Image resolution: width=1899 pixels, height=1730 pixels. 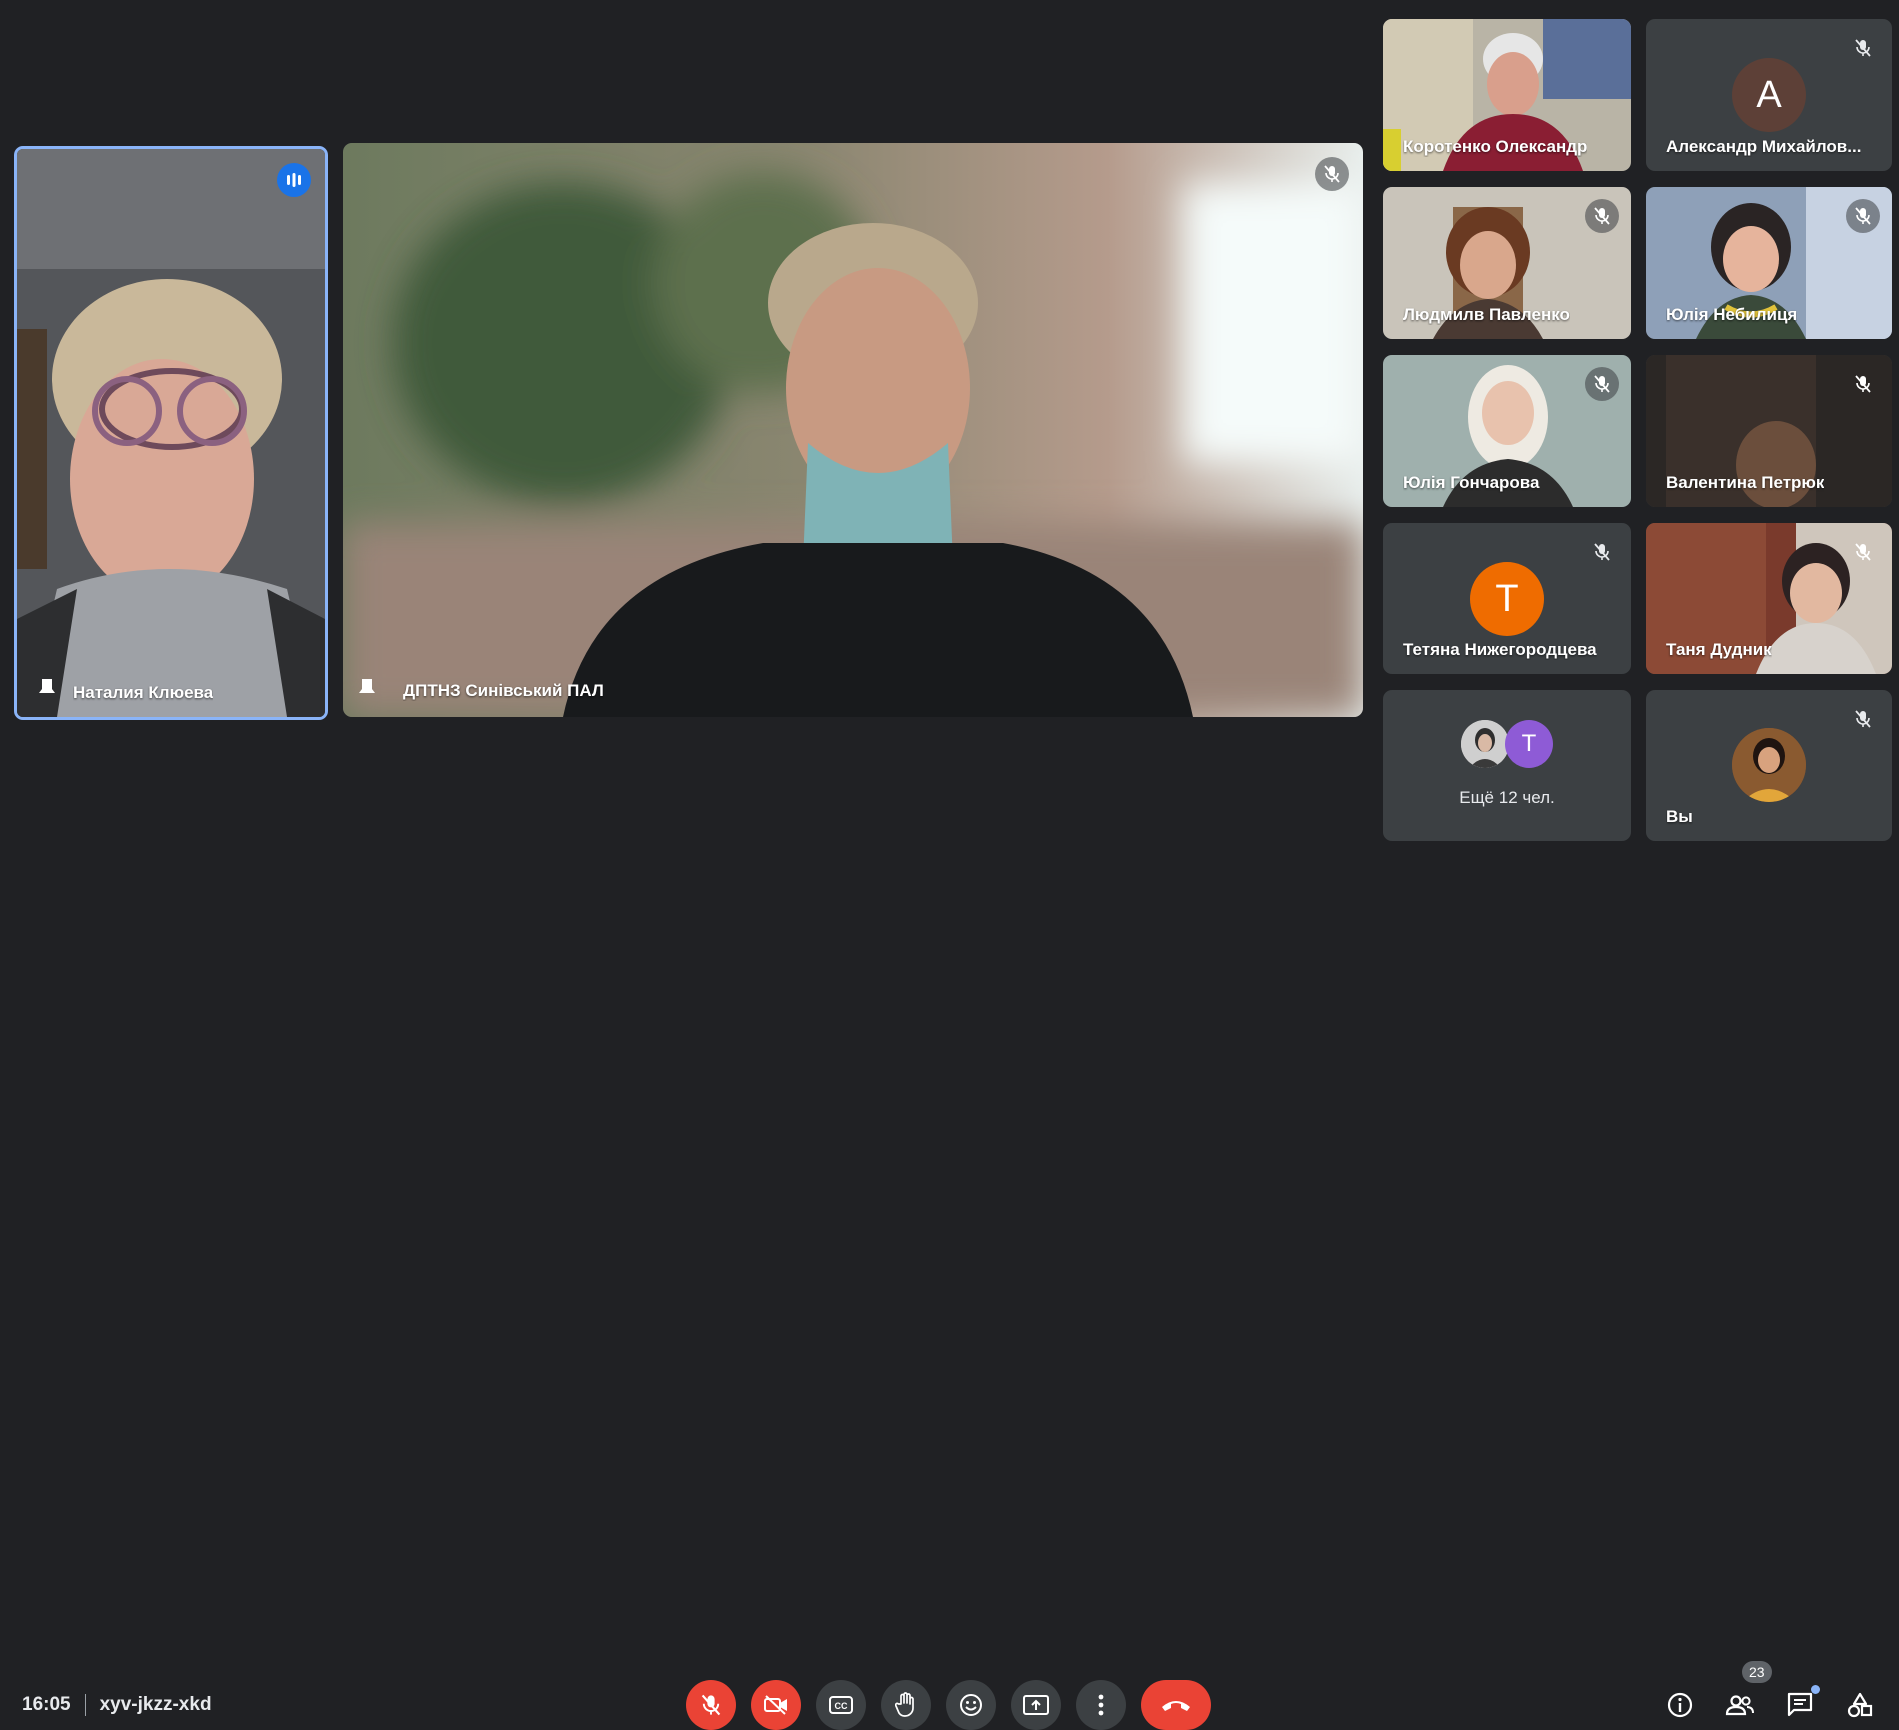 I want to click on present-button, so click(x=1036, y=1705).